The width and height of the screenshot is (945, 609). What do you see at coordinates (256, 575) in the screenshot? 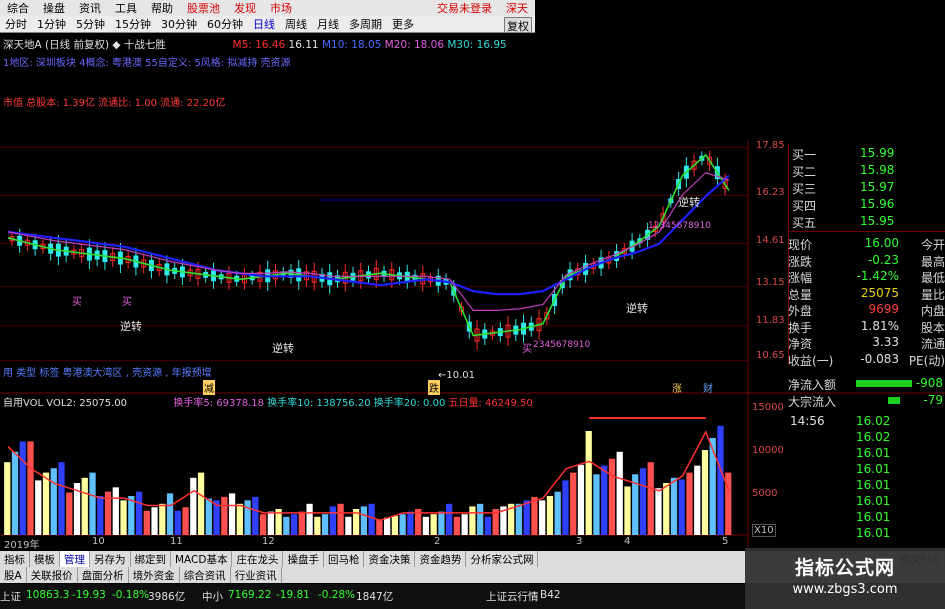
I see `info-tab: 行业资讯` at bounding box center [256, 575].